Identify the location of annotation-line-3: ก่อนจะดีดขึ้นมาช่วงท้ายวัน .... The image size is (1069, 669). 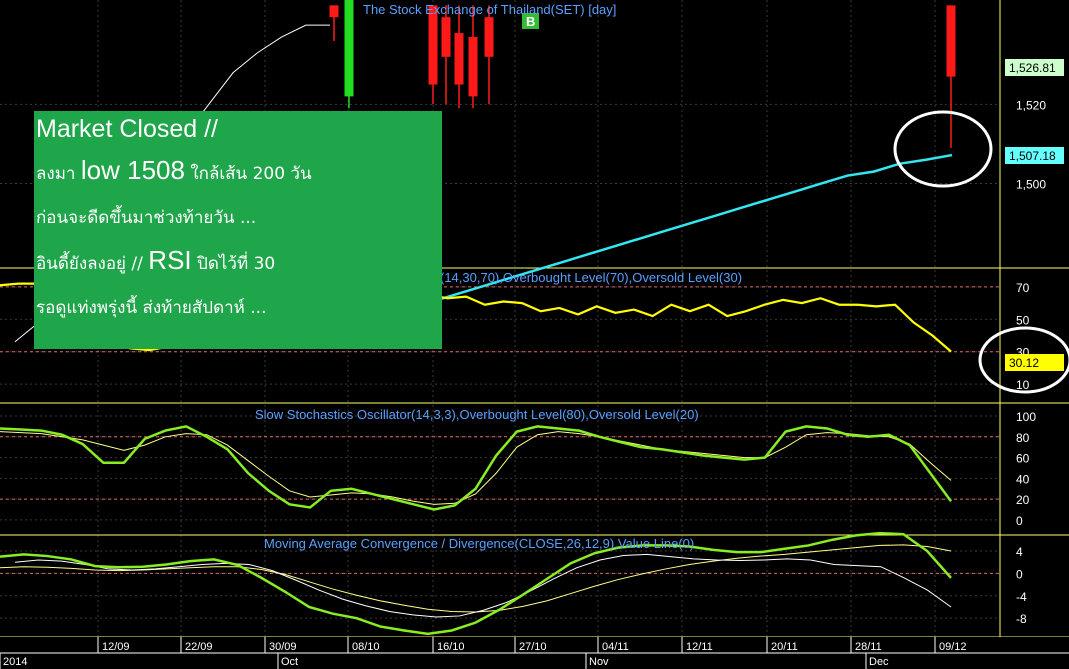
(146, 218).